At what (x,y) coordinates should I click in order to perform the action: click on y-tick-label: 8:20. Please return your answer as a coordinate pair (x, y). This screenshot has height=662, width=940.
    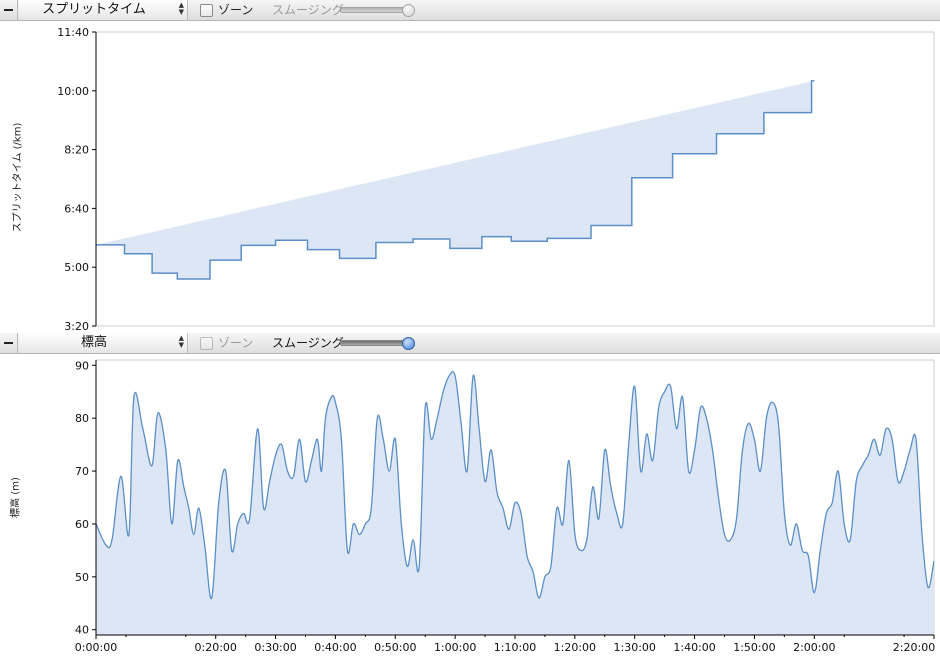
    Looking at the image, I should click on (76, 150).